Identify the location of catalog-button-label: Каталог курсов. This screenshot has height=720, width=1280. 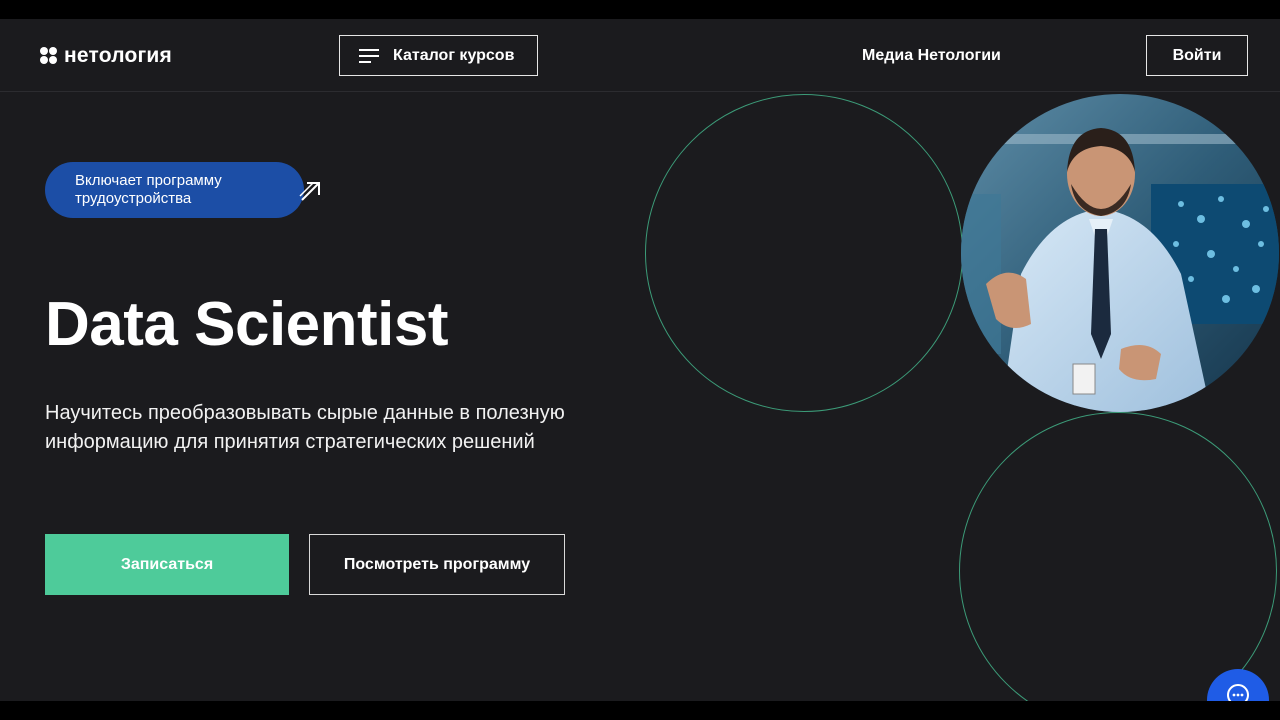
(454, 55).